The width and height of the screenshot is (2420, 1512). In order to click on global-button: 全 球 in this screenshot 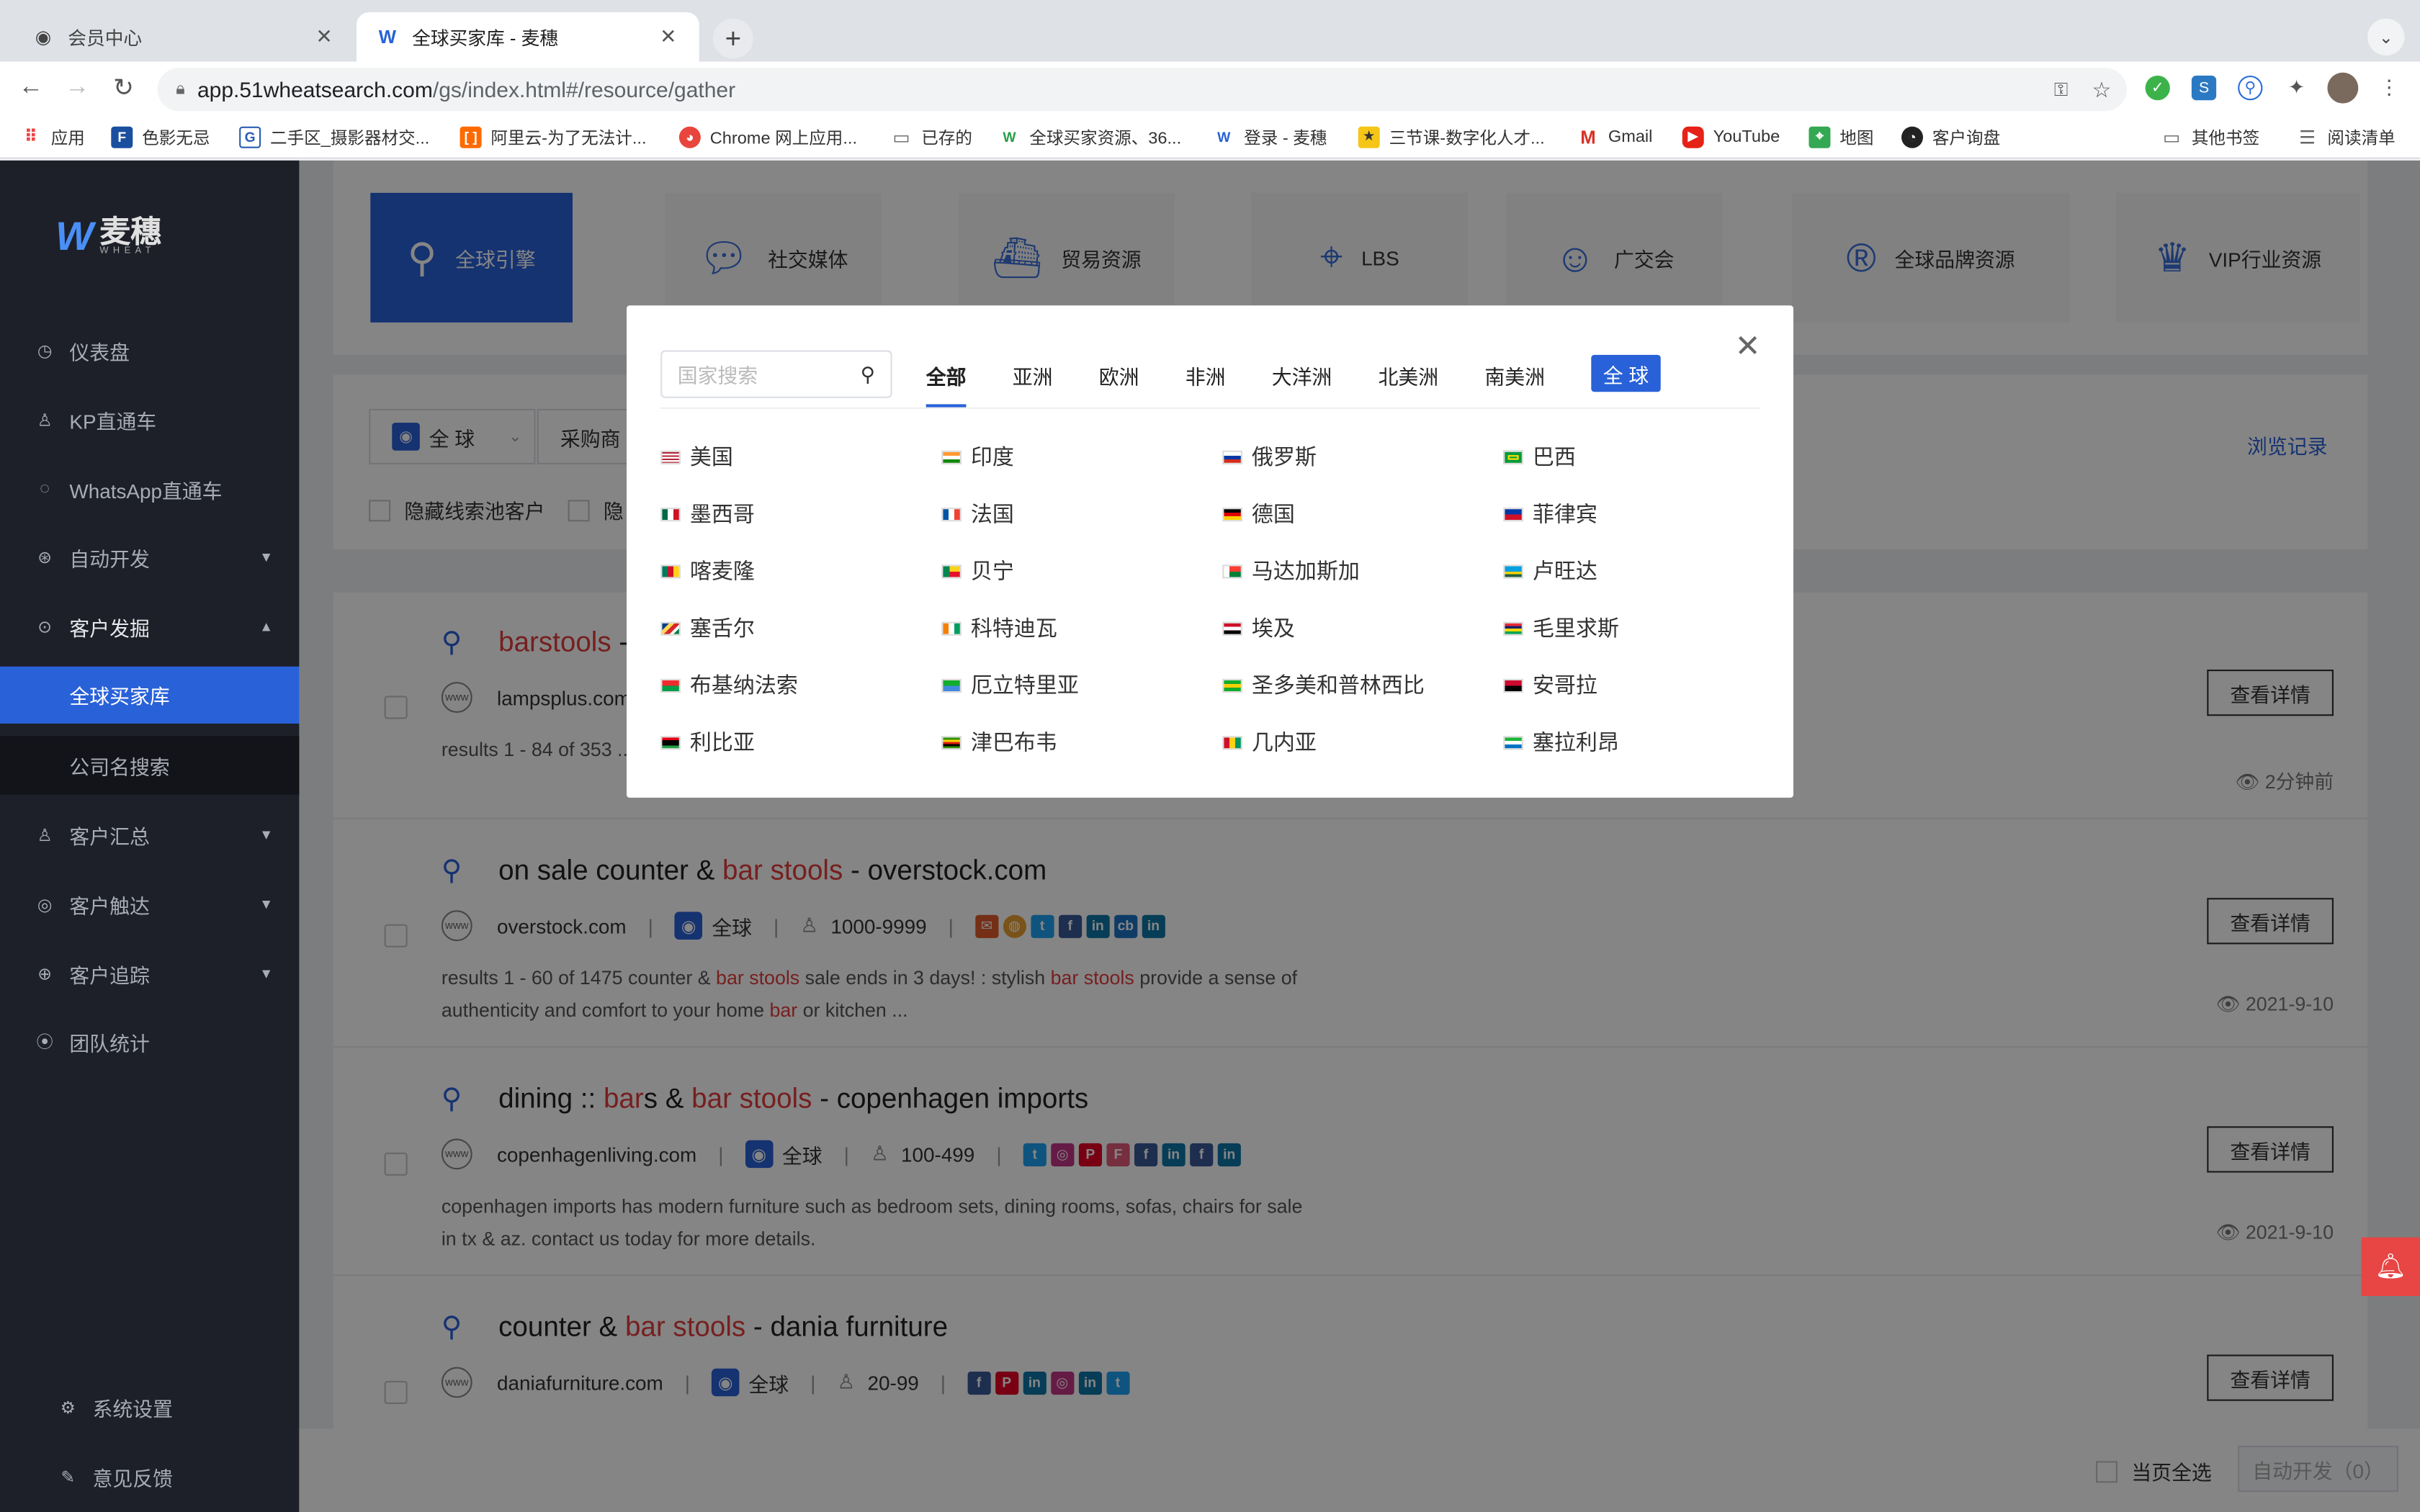, I will do `click(1626, 373)`.